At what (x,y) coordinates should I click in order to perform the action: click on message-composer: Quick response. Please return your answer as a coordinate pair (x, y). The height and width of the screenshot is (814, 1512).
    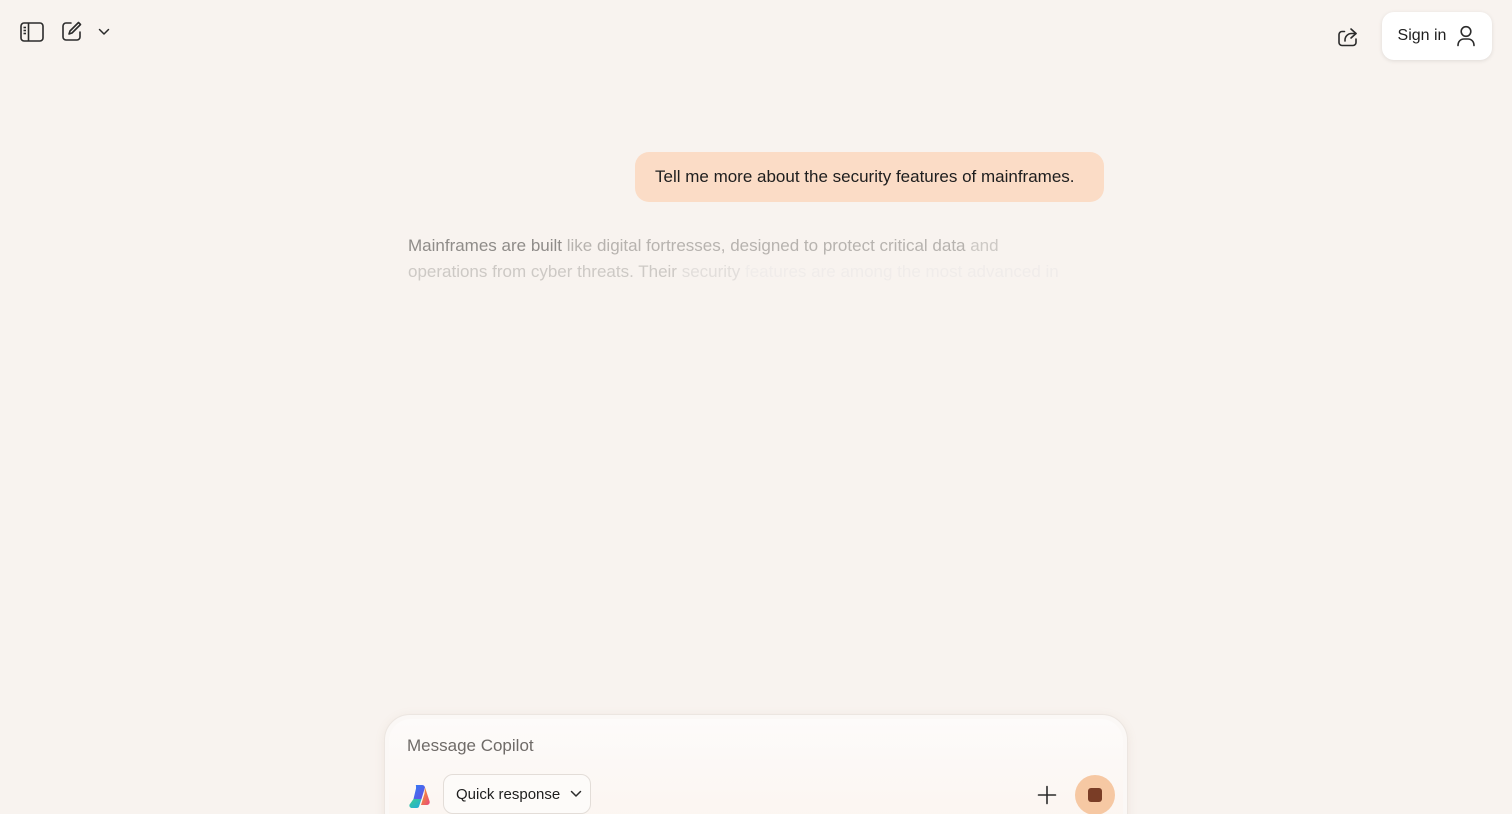
    Looking at the image, I should click on (756, 764).